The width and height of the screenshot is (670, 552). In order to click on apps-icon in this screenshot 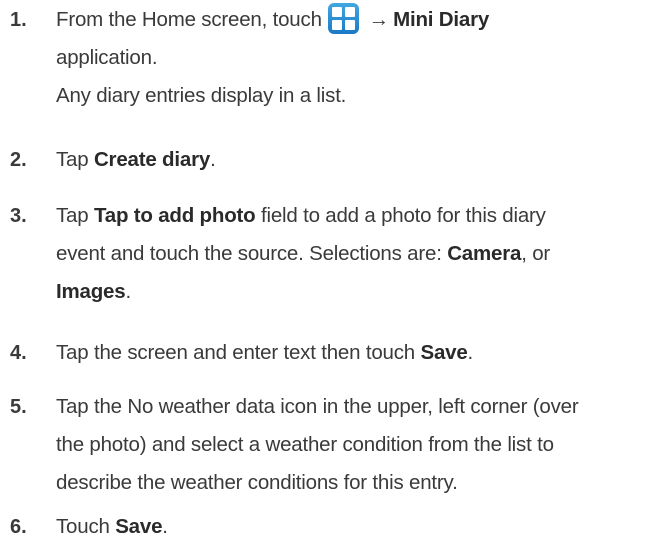, I will do `click(343, 19)`.